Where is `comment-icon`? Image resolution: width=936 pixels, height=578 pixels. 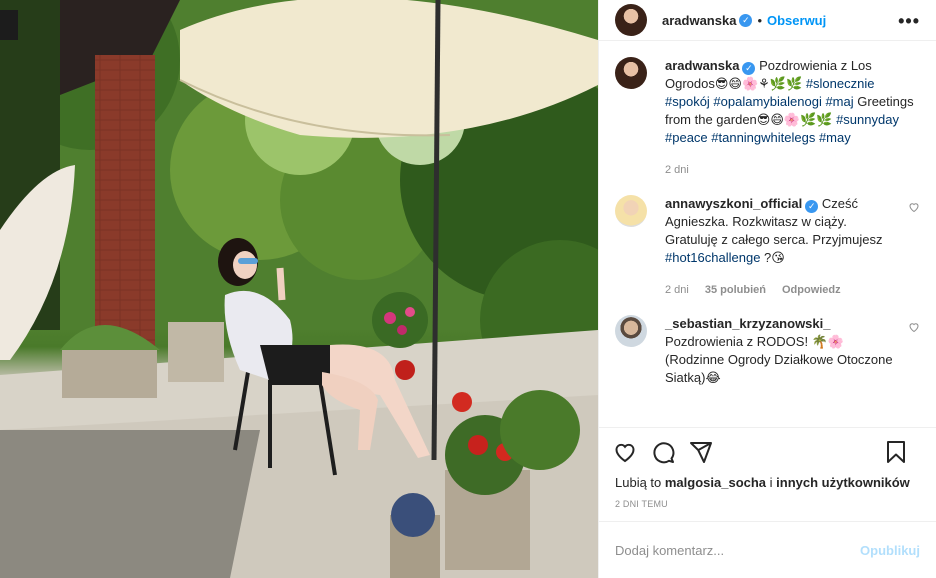
comment-icon is located at coordinates (663, 452).